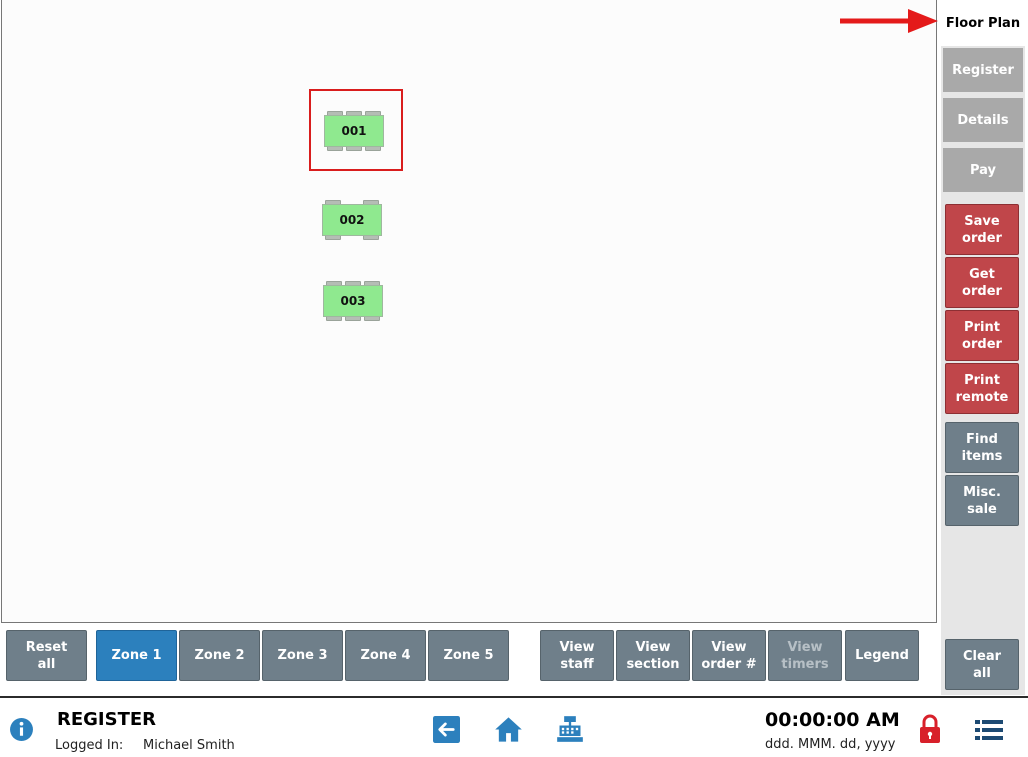 The height and width of the screenshot is (757, 1028). What do you see at coordinates (302, 655) in the screenshot?
I see `zone-3-button: Zone 3` at bounding box center [302, 655].